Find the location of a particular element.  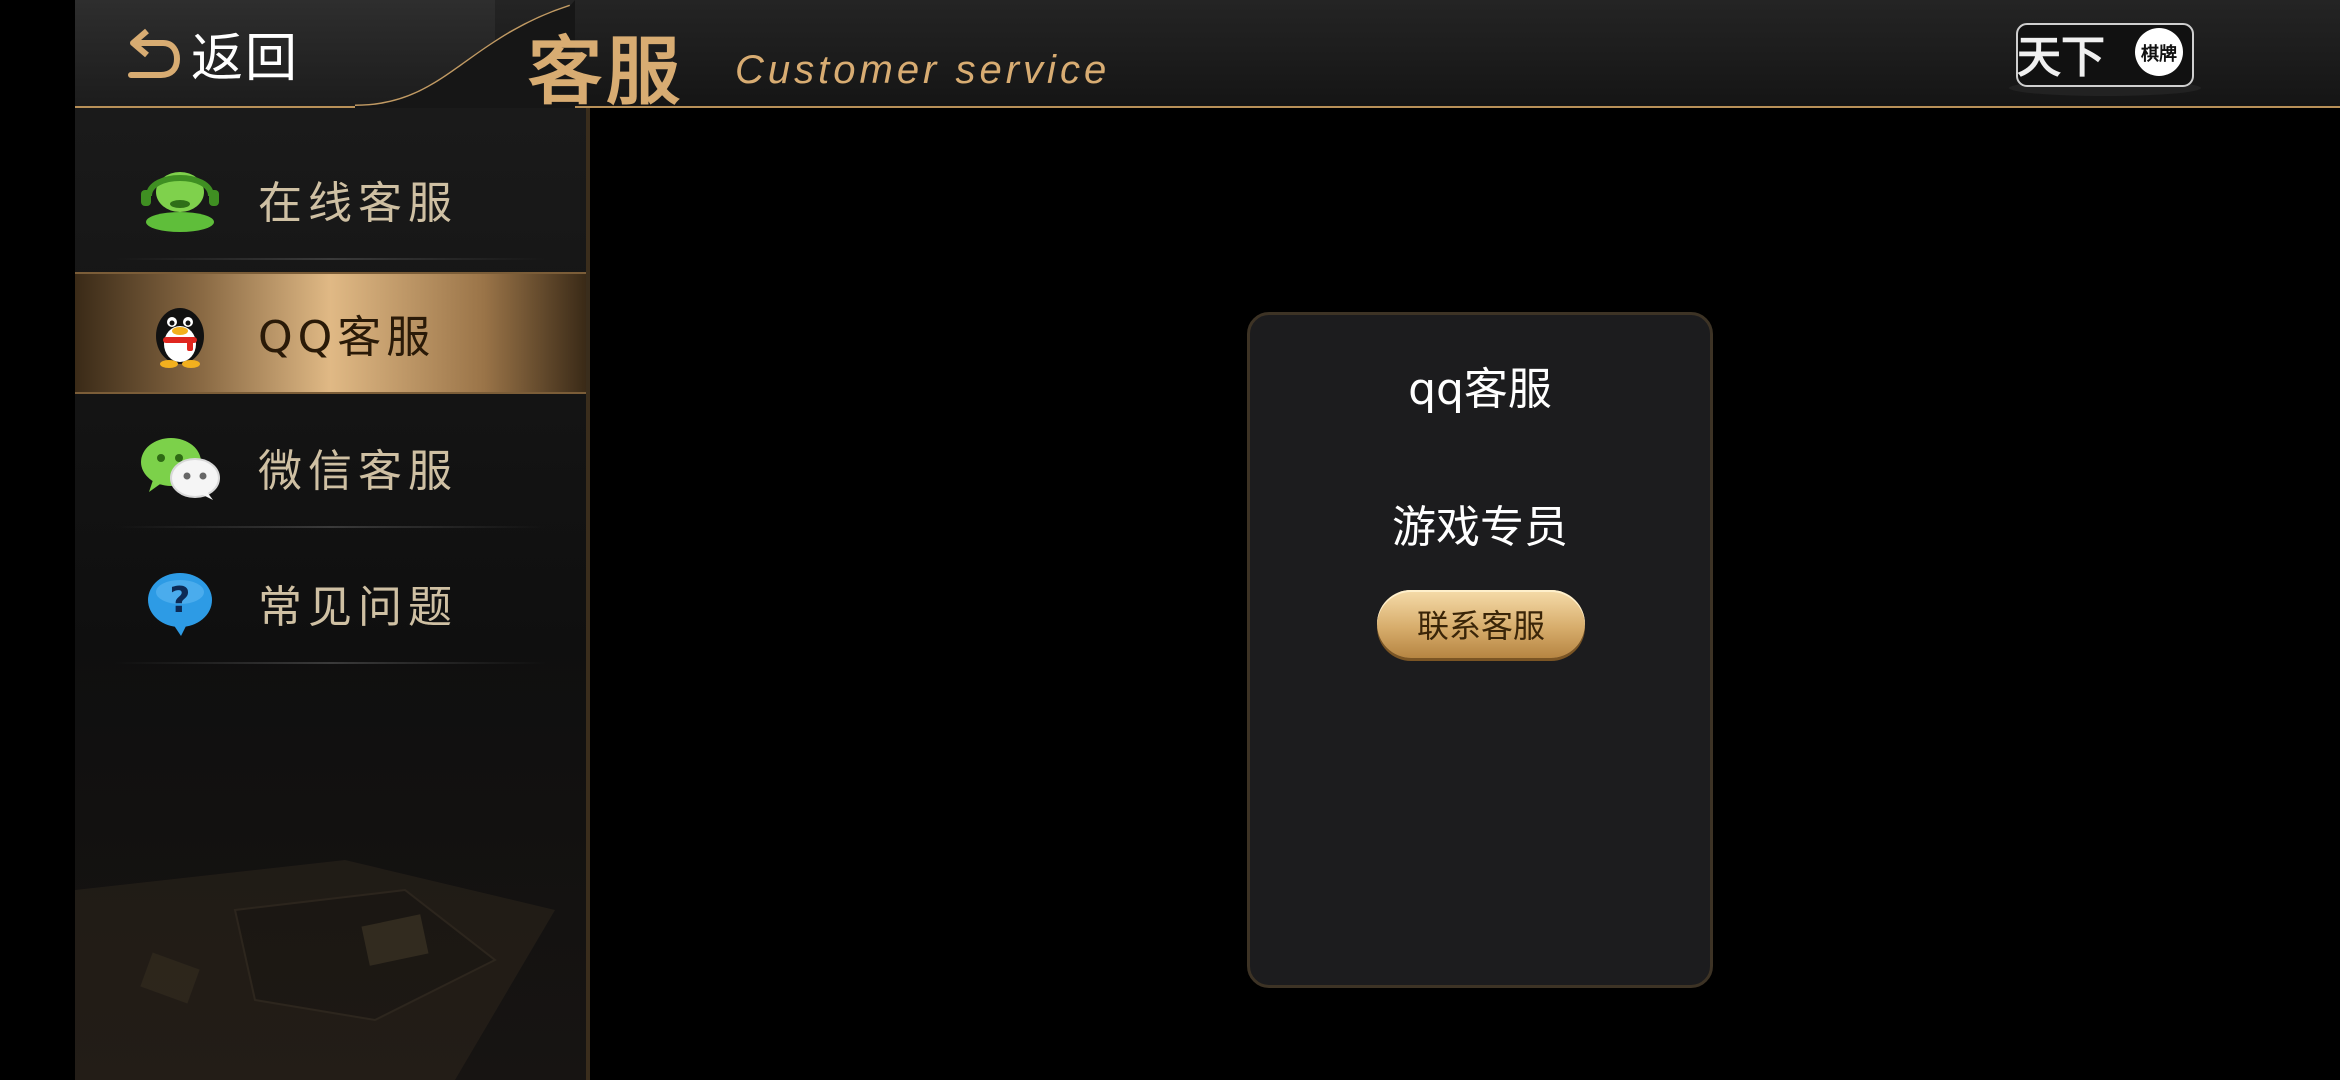

sidebar-item-label: 微信客服 is located at coordinates (358, 471).